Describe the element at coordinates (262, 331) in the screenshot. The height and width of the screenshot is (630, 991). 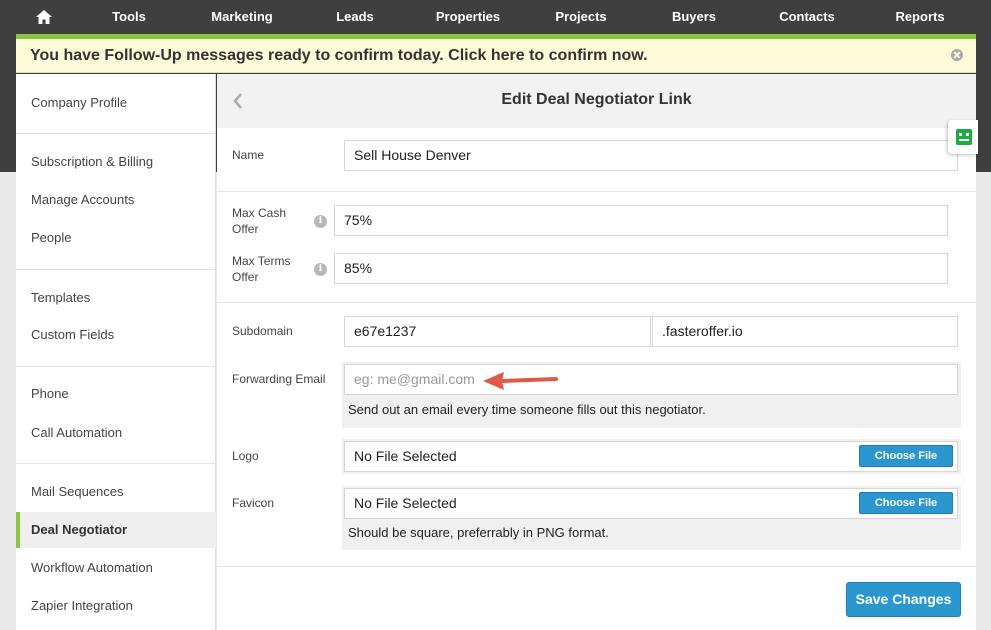
I see `subdomain-label: Subdomain` at that location.